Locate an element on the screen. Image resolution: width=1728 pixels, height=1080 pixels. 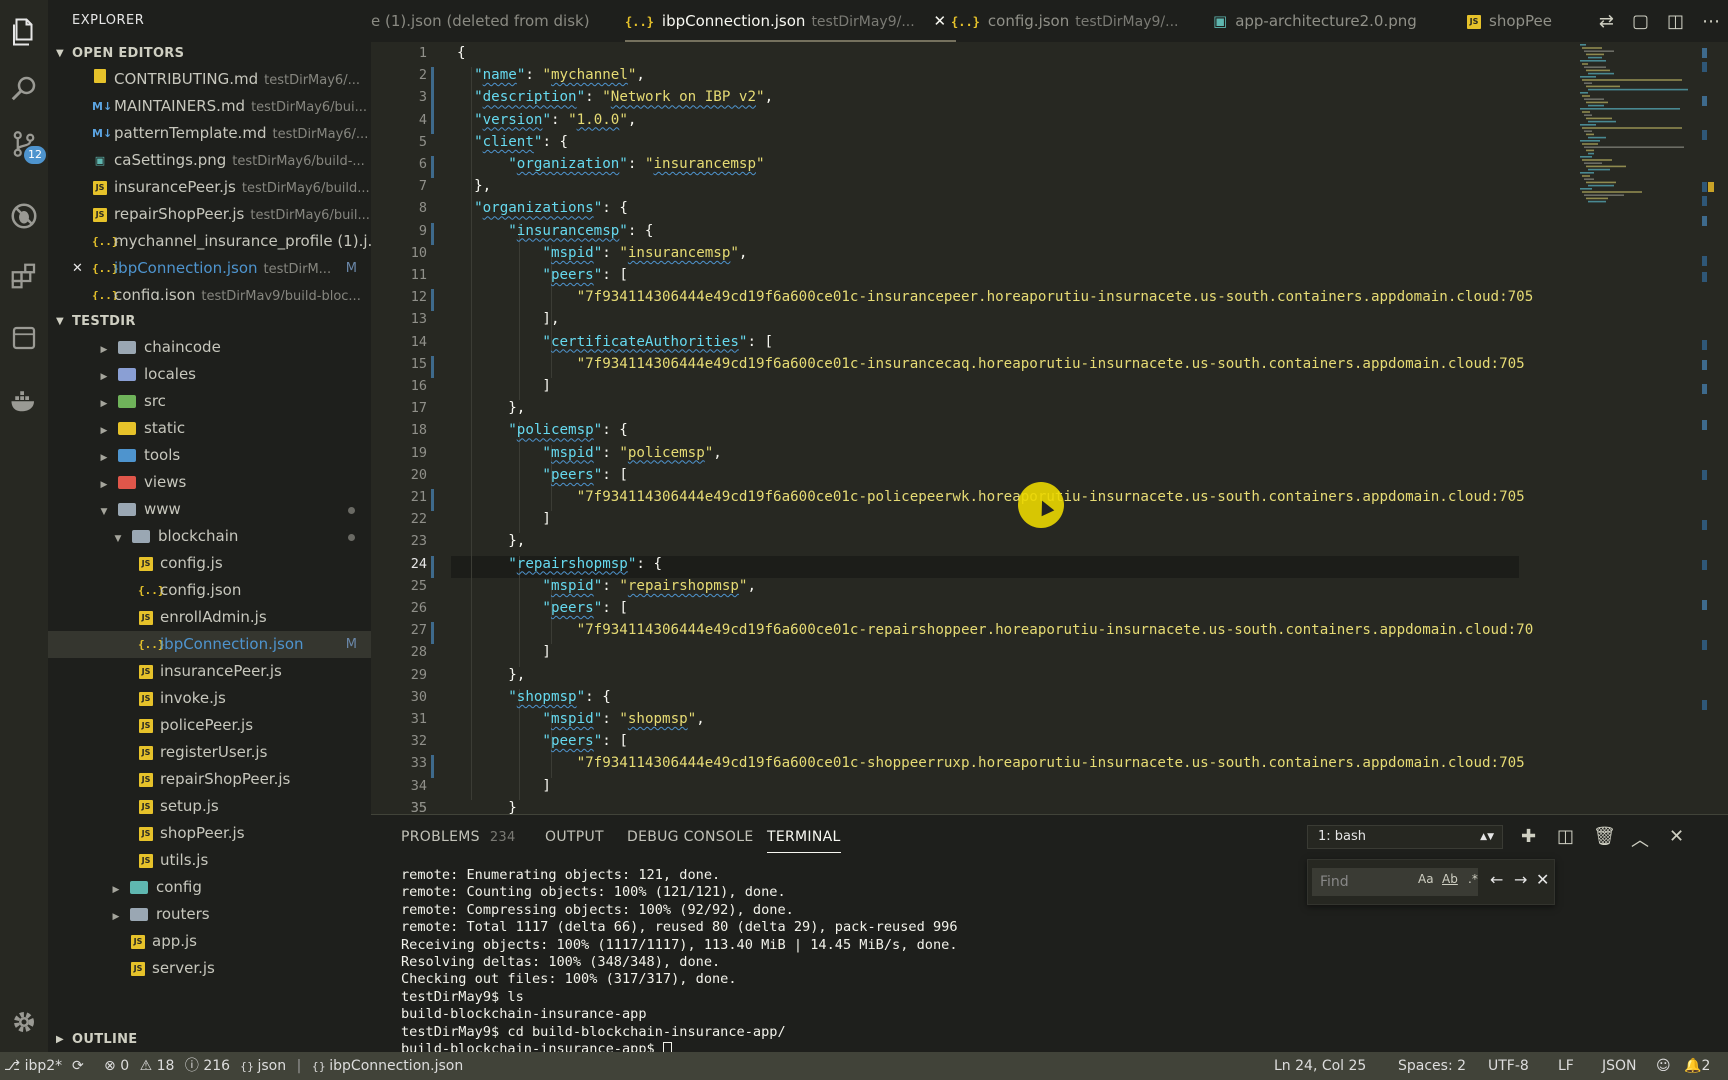
tab-deleted-json: e (1).json (deleted from disk) is located at coordinates (480, 21).